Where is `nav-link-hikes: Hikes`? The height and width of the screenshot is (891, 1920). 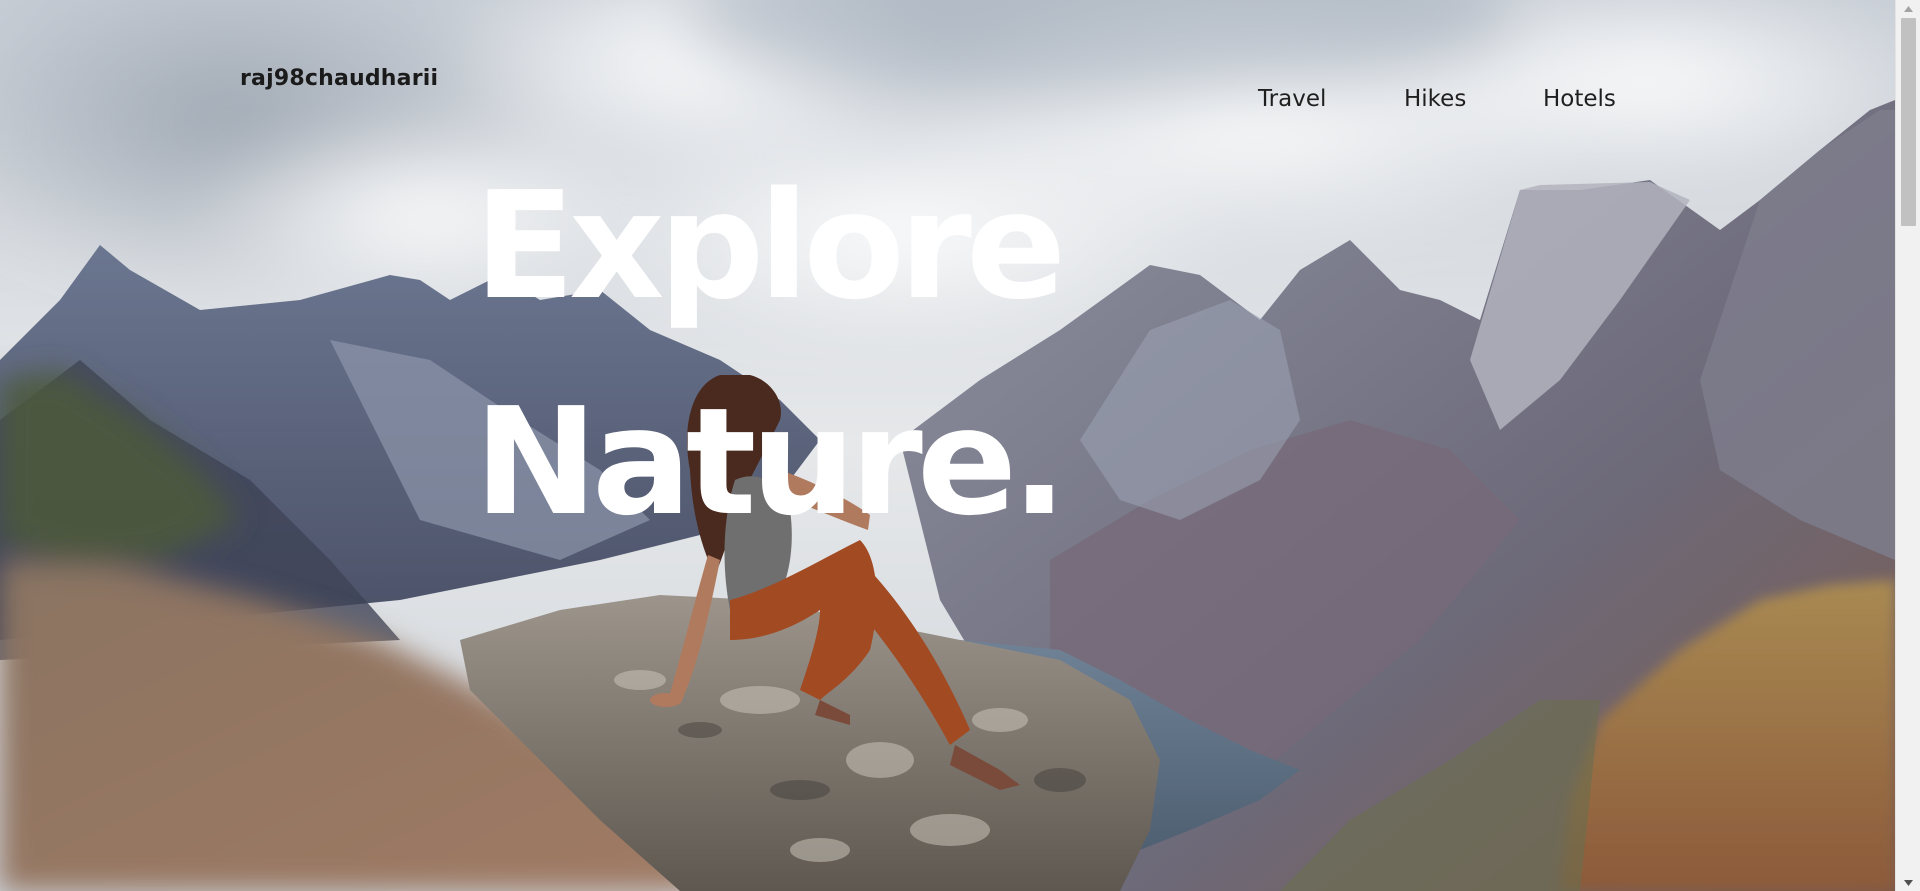 nav-link-hikes: Hikes is located at coordinates (1435, 99).